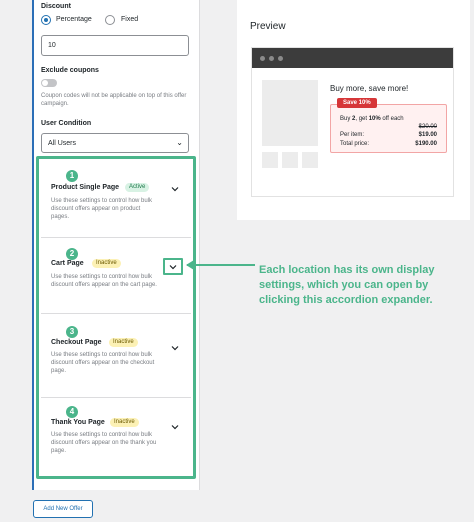  I want to click on fixed-radio, so click(110, 20).